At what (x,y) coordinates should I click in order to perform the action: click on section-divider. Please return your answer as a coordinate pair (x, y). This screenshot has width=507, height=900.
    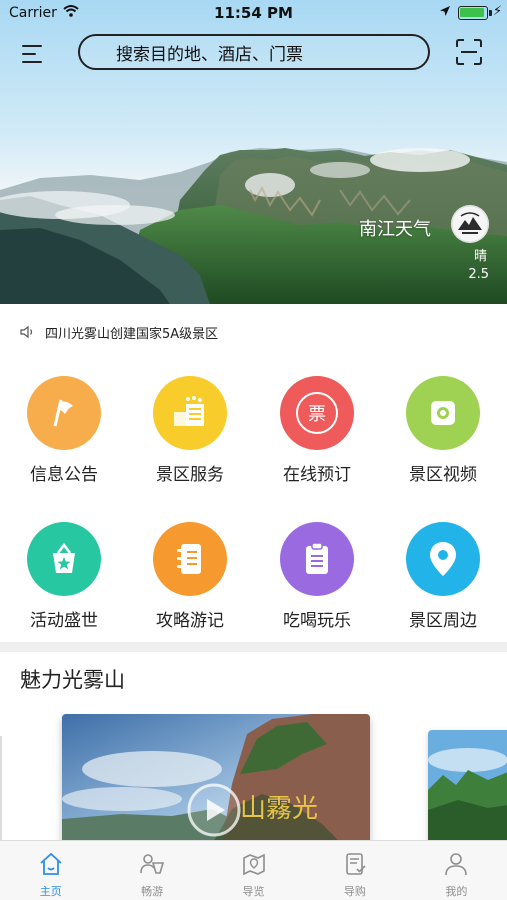
    Looking at the image, I should click on (253, 647).